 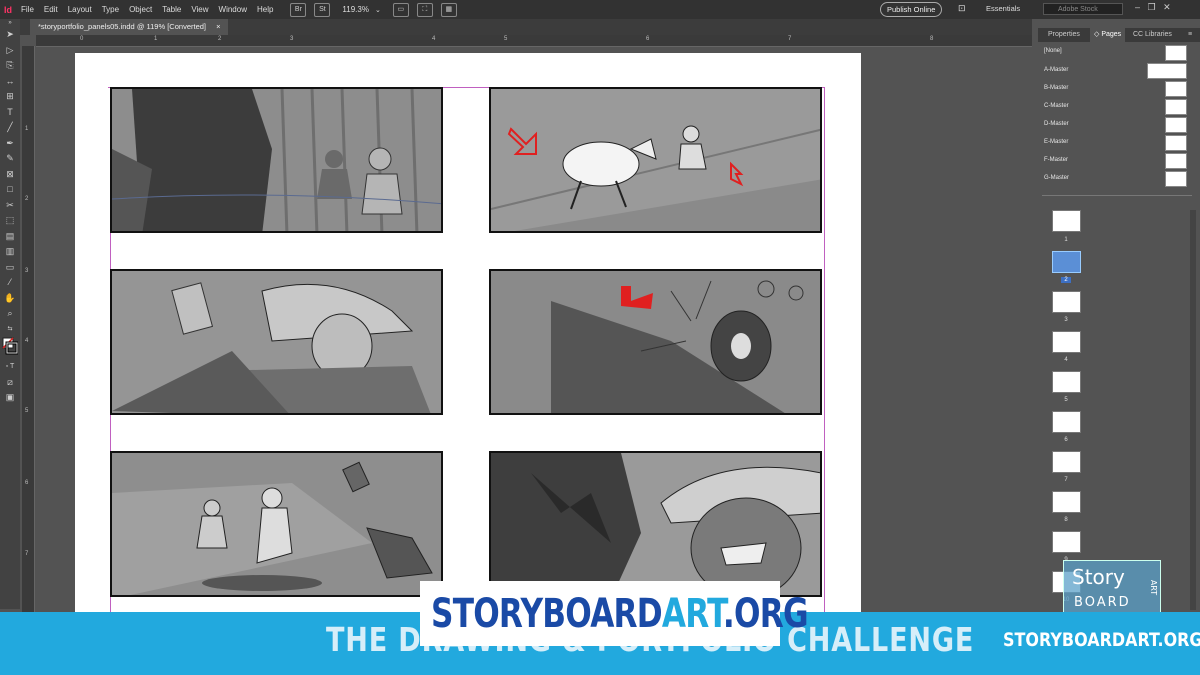 What do you see at coordinates (534, 41) in the screenshot?
I see `horizontal-ruler: 0 1 2 3 4 5 6 7 8` at bounding box center [534, 41].